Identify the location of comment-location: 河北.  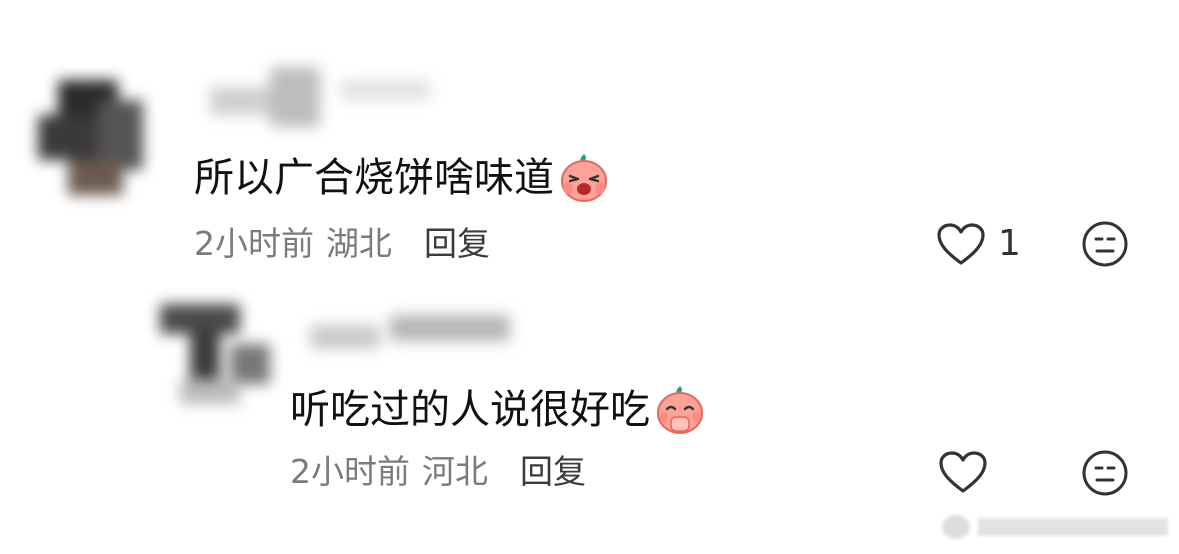
(455, 471).